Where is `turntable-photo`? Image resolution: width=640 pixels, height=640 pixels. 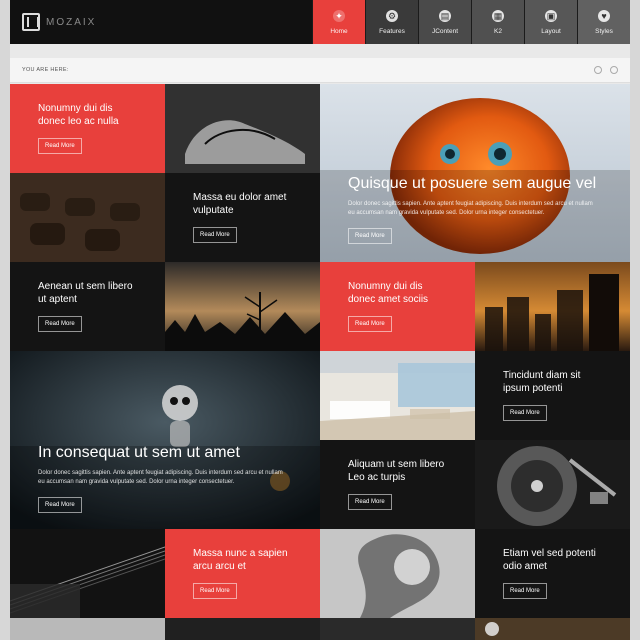 turntable-photo is located at coordinates (552, 484).